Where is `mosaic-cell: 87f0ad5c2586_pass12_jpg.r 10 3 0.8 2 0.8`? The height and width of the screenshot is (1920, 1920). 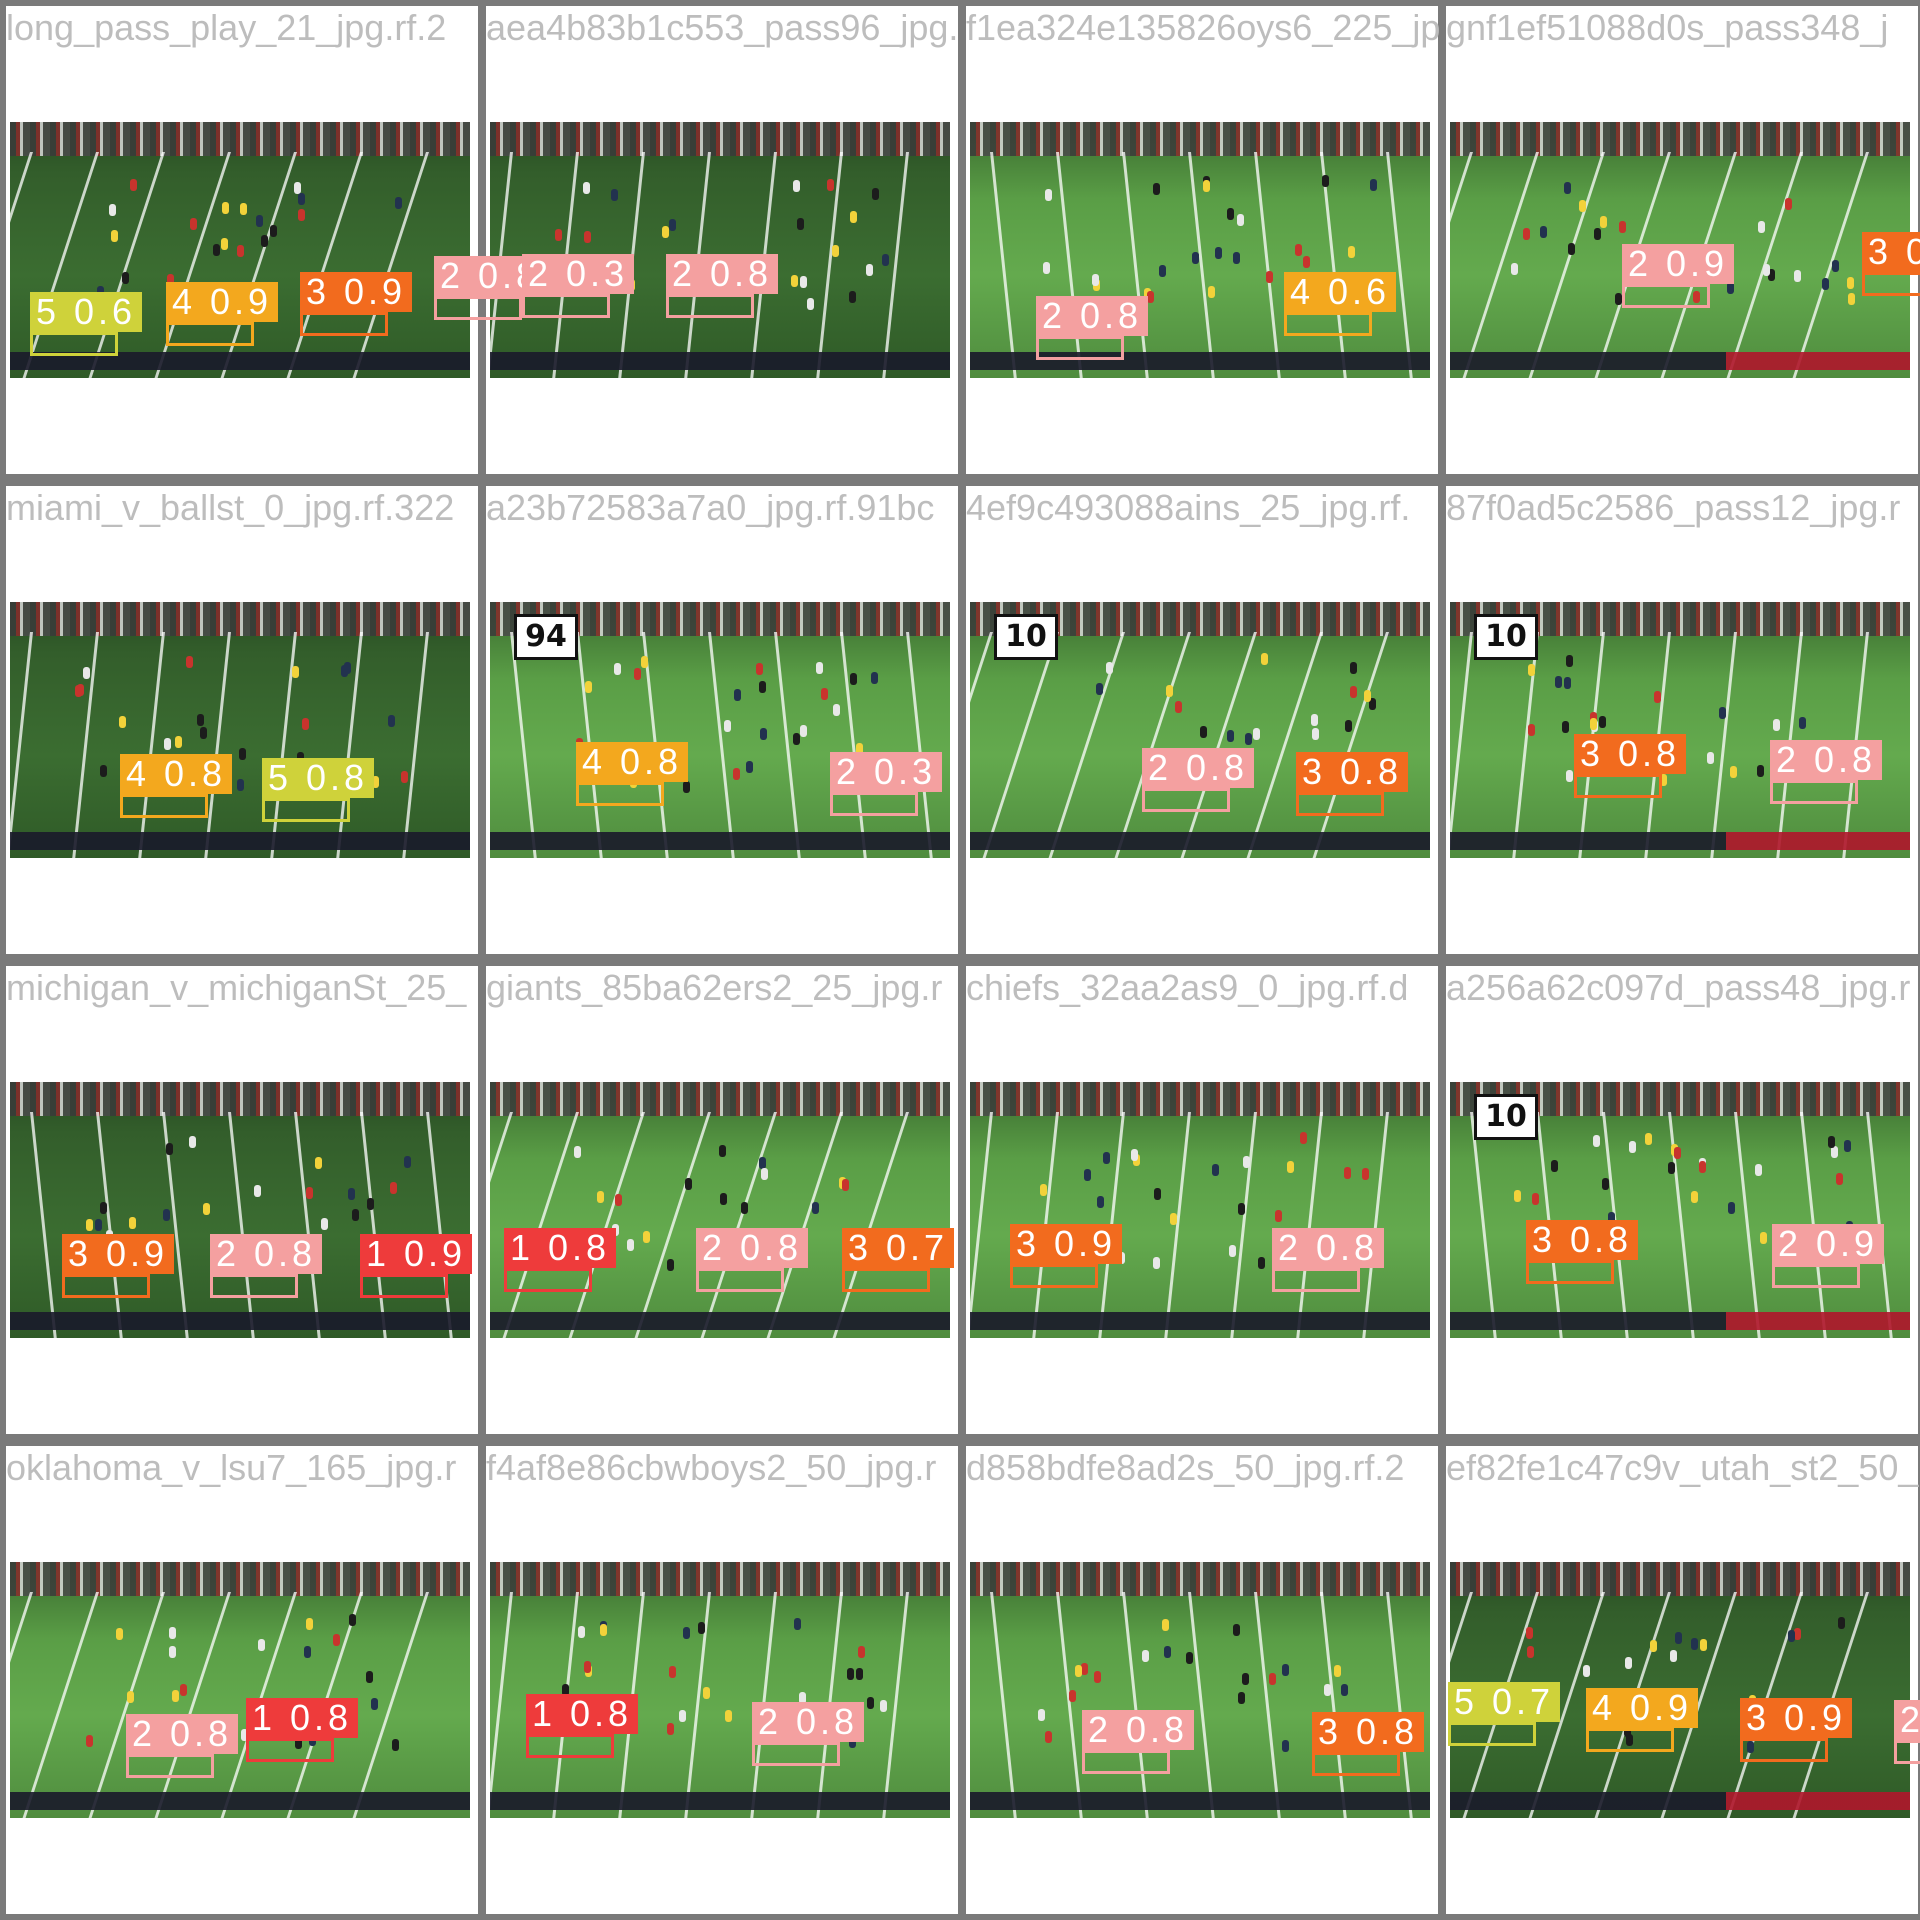
mosaic-cell: 87f0ad5c2586_pass12_jpg.r 10 3 0.8 2 0.8 is located at coordinates (1680, 720).